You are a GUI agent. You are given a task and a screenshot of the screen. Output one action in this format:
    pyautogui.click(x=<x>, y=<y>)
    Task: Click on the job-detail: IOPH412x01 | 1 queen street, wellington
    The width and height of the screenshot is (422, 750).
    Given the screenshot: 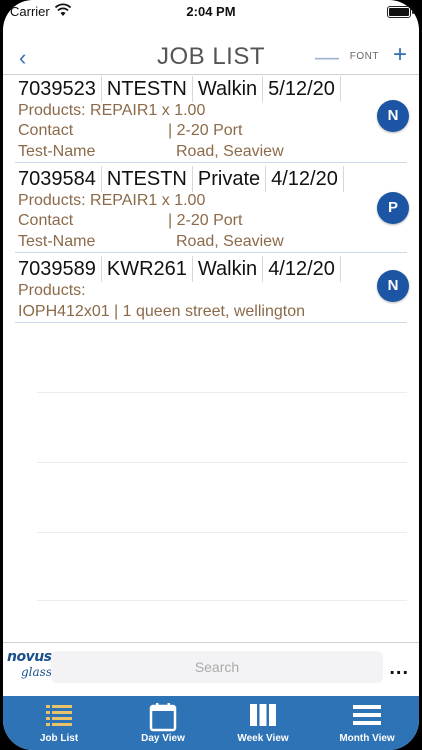 What is the action you would take?
    pyautogui.click(x=161, y=311)
    